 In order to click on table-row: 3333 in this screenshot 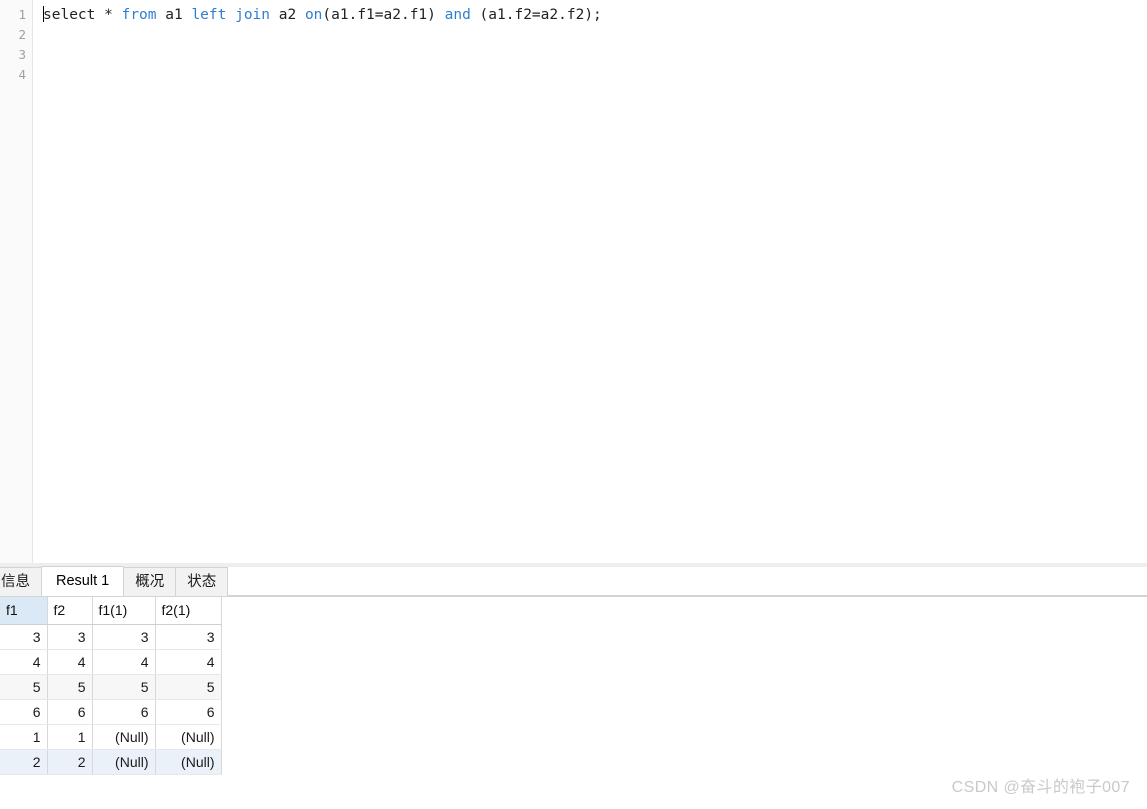, I will do `click(111, 637)`.